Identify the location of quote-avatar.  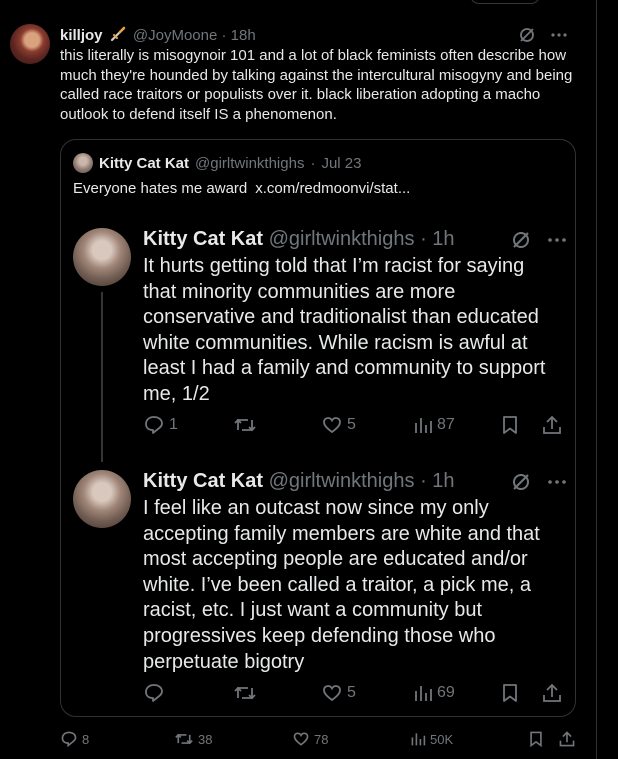
(83, 163).